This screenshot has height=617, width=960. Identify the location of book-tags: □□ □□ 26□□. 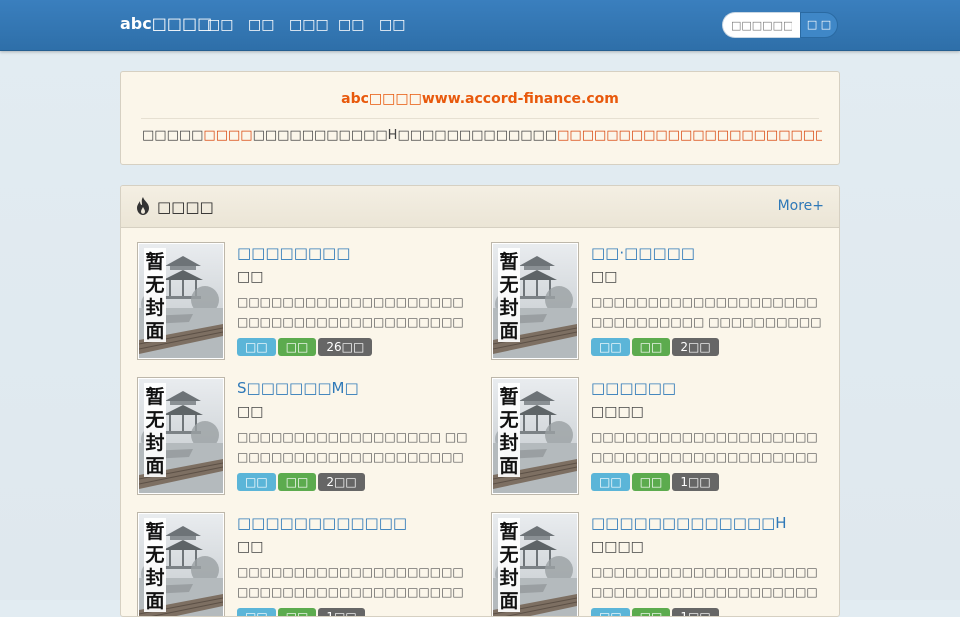
(305, 347).